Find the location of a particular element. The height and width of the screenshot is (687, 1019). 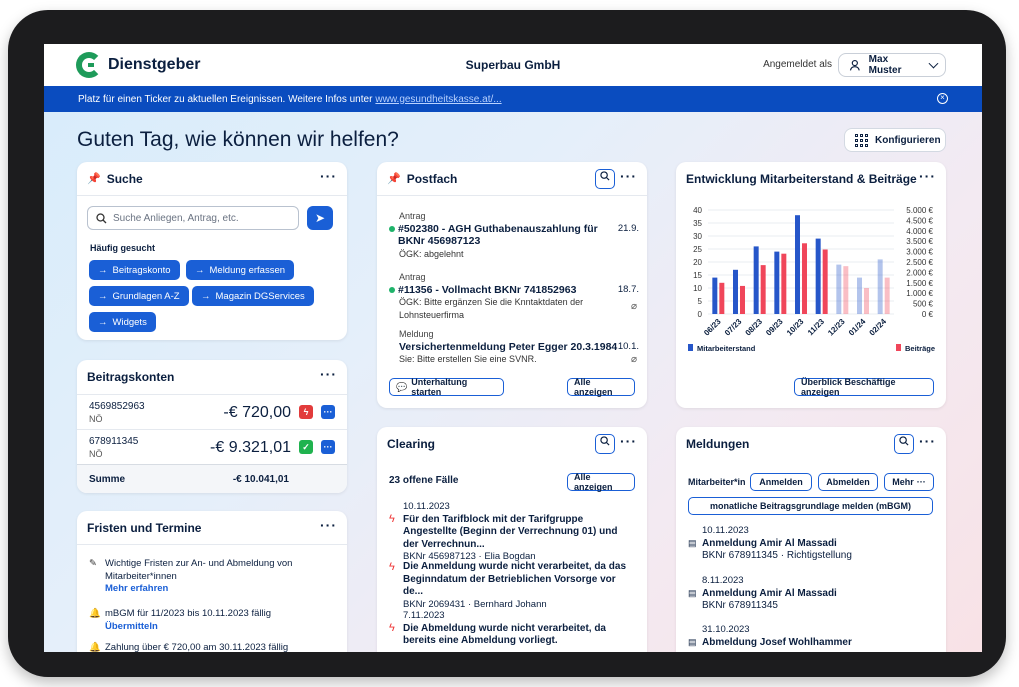

chat-icon: 💬 is located at coordinates (402, 386).